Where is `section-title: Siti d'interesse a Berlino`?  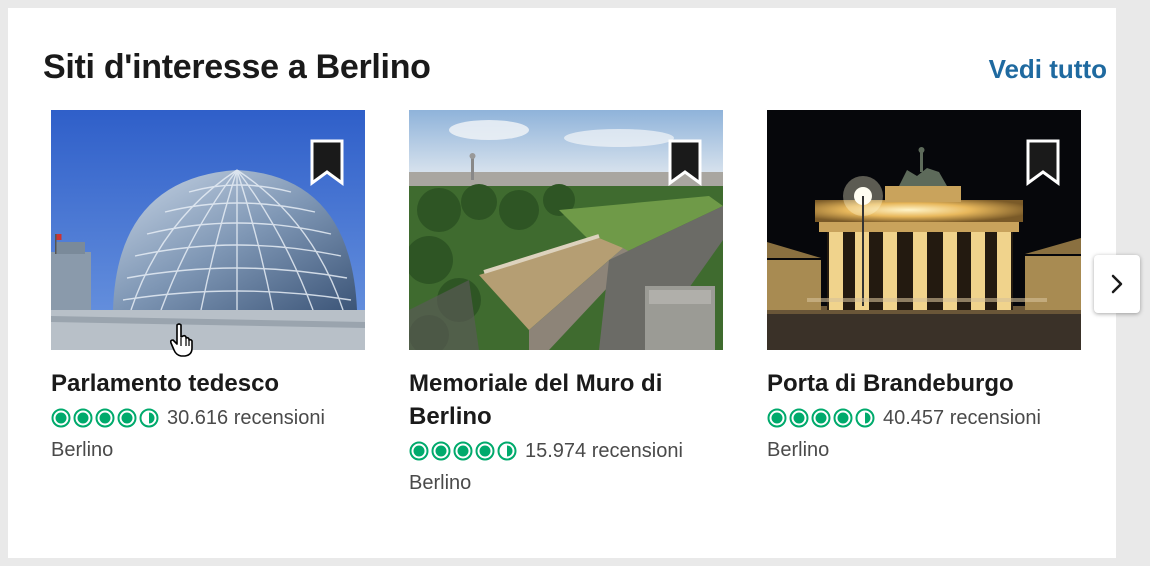
section-title: Siti d'interesse a Berlino is located at coordinates (237, 67).